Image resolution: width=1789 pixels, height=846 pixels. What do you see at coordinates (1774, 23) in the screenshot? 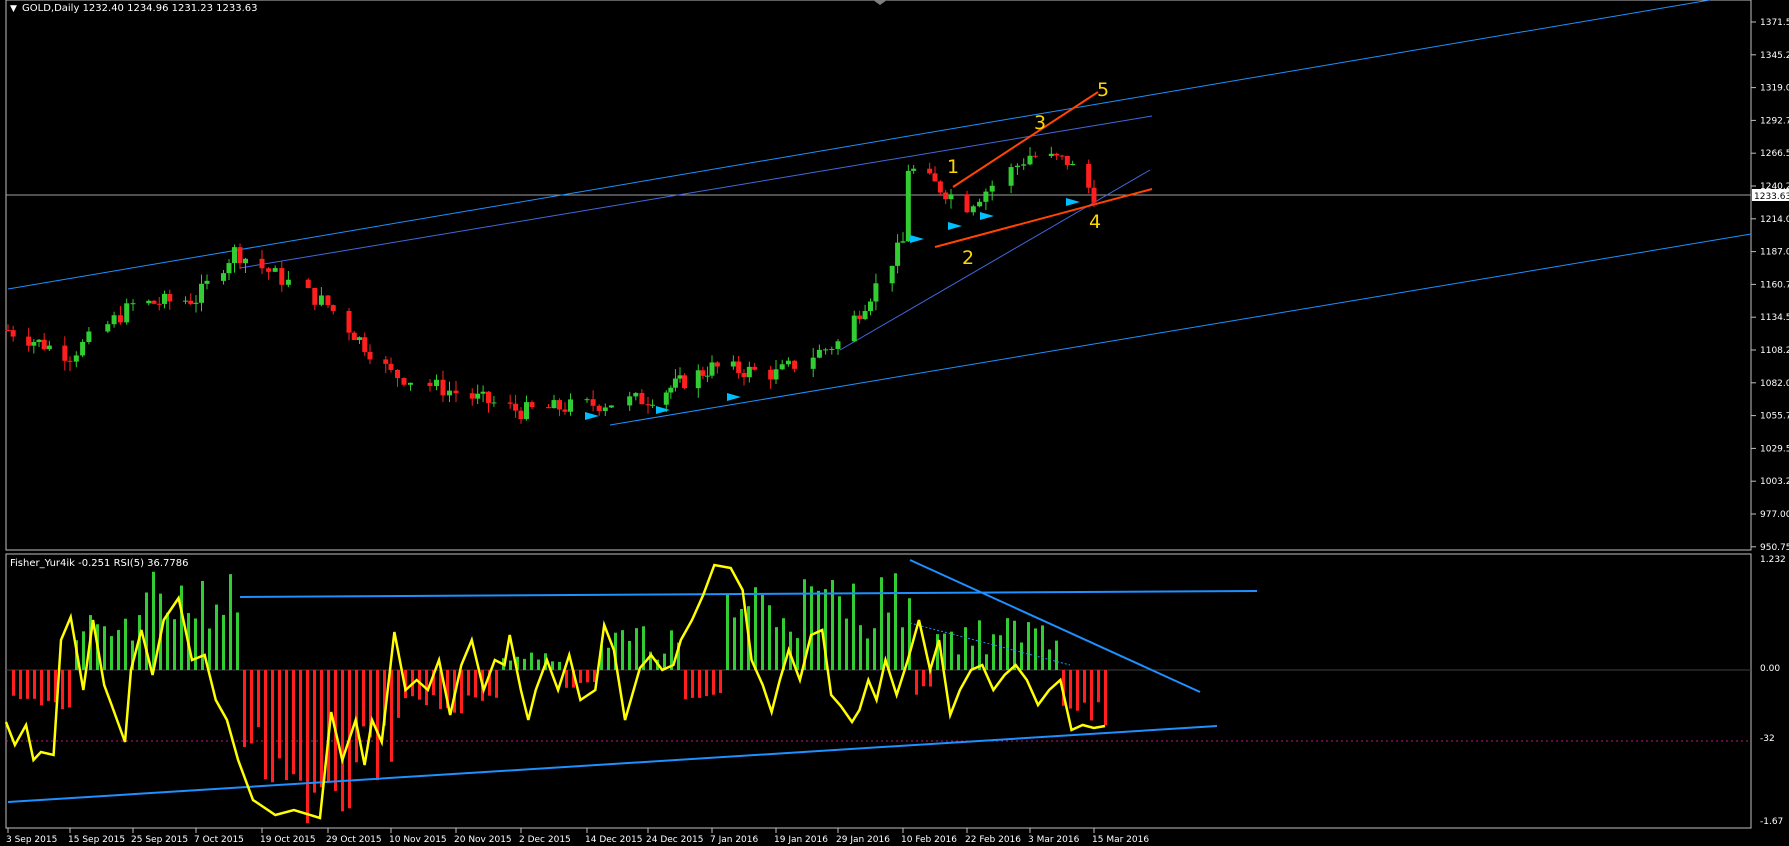
I see `price-tick-label: 1371.50` at bounding box center [1774, 23].